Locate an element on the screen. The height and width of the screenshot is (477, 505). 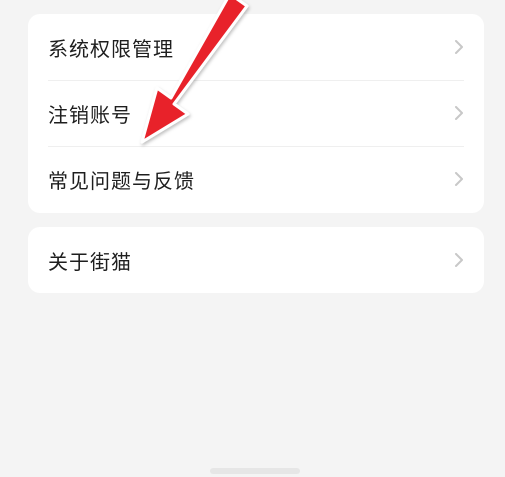
menu-item-label: 注销账号 is located at coordinates (90, 114).